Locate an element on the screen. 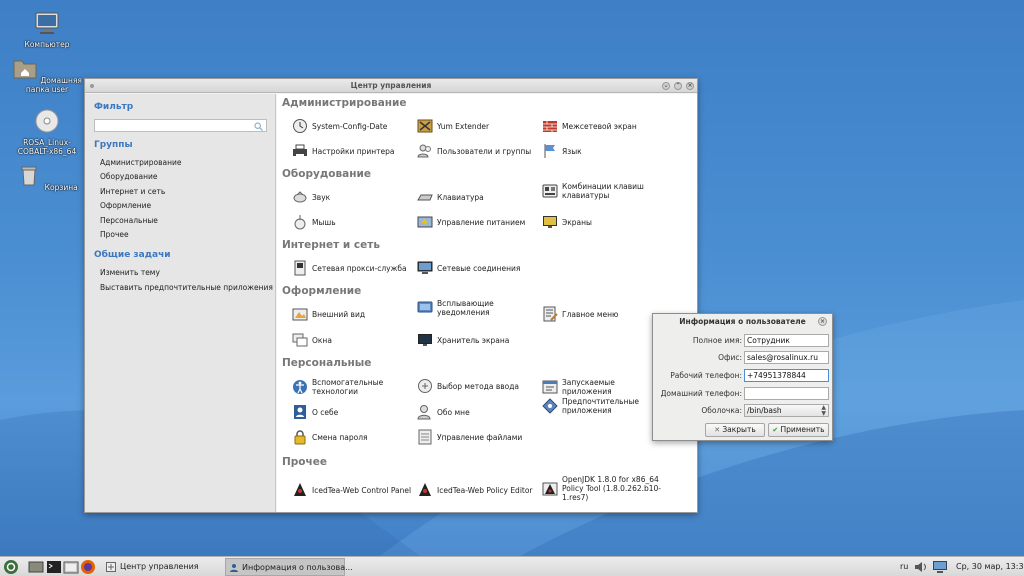 This screenshot has width=1024, height=576. window-menu-icon is located at coordinates (92, 86).